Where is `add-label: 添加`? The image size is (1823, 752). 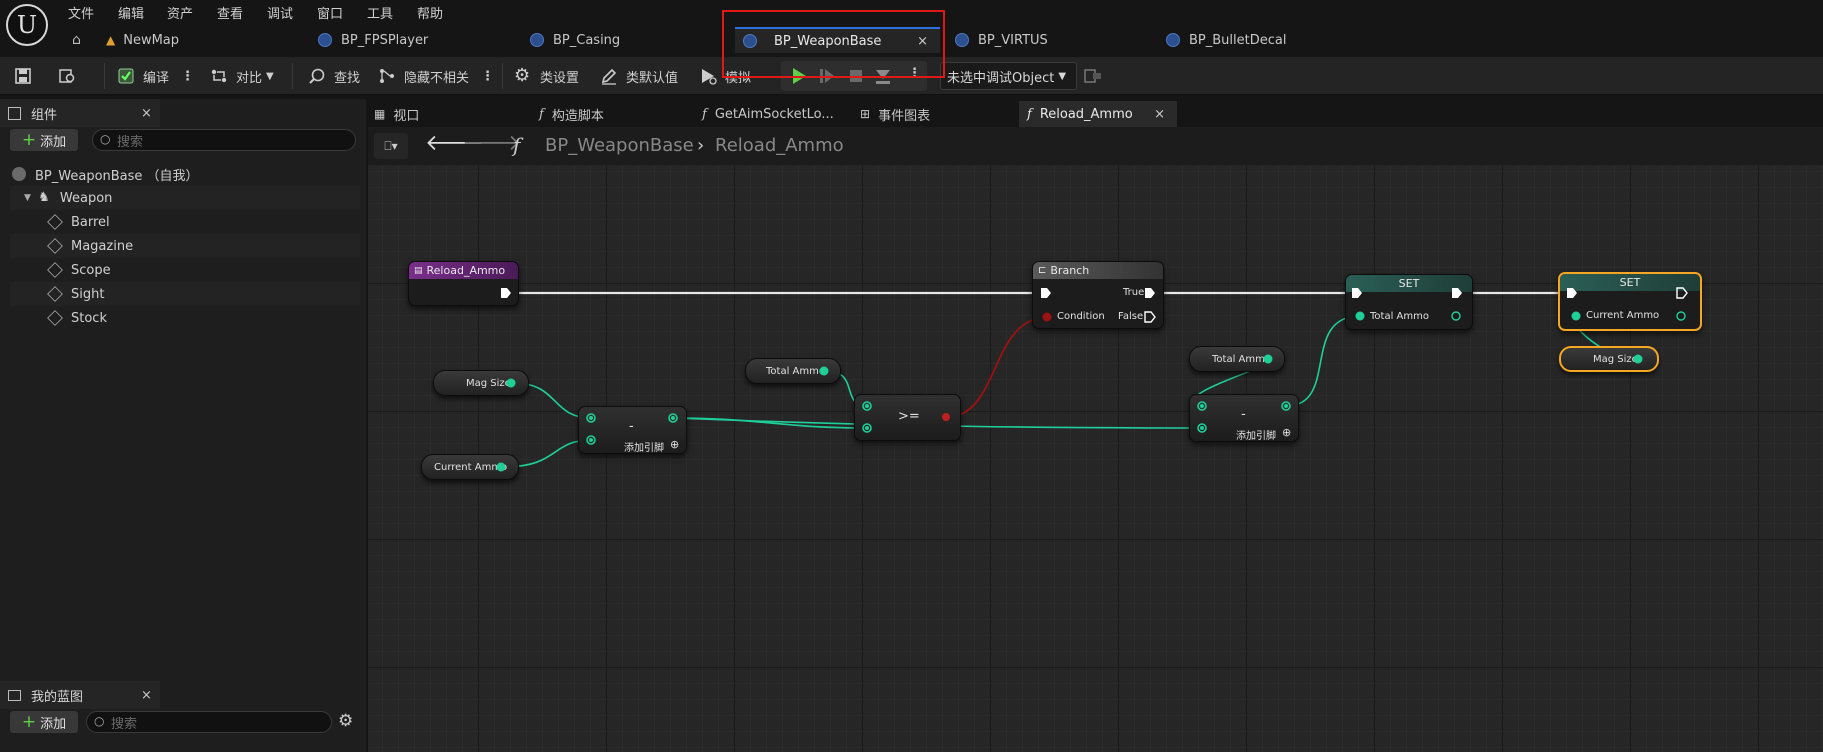
add-label: 添加 is located at coordinates (53, 142).